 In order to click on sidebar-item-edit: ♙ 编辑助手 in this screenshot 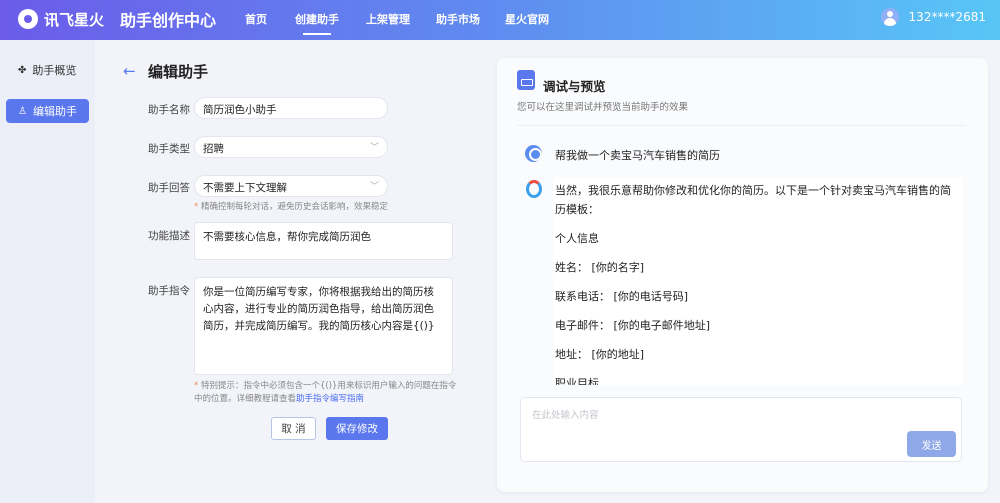, I will do `click(47, 111)`.